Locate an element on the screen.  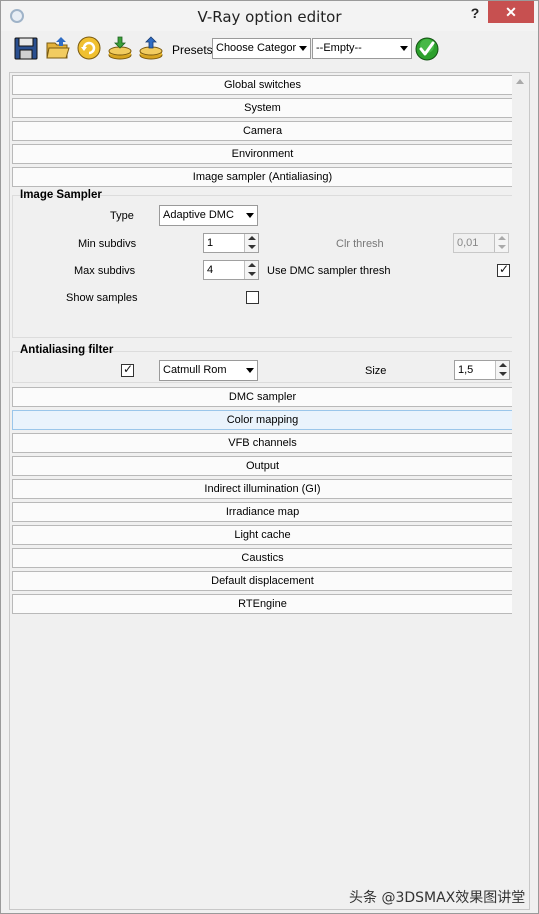
load-preset-icon is located at coordinates (120, 48).